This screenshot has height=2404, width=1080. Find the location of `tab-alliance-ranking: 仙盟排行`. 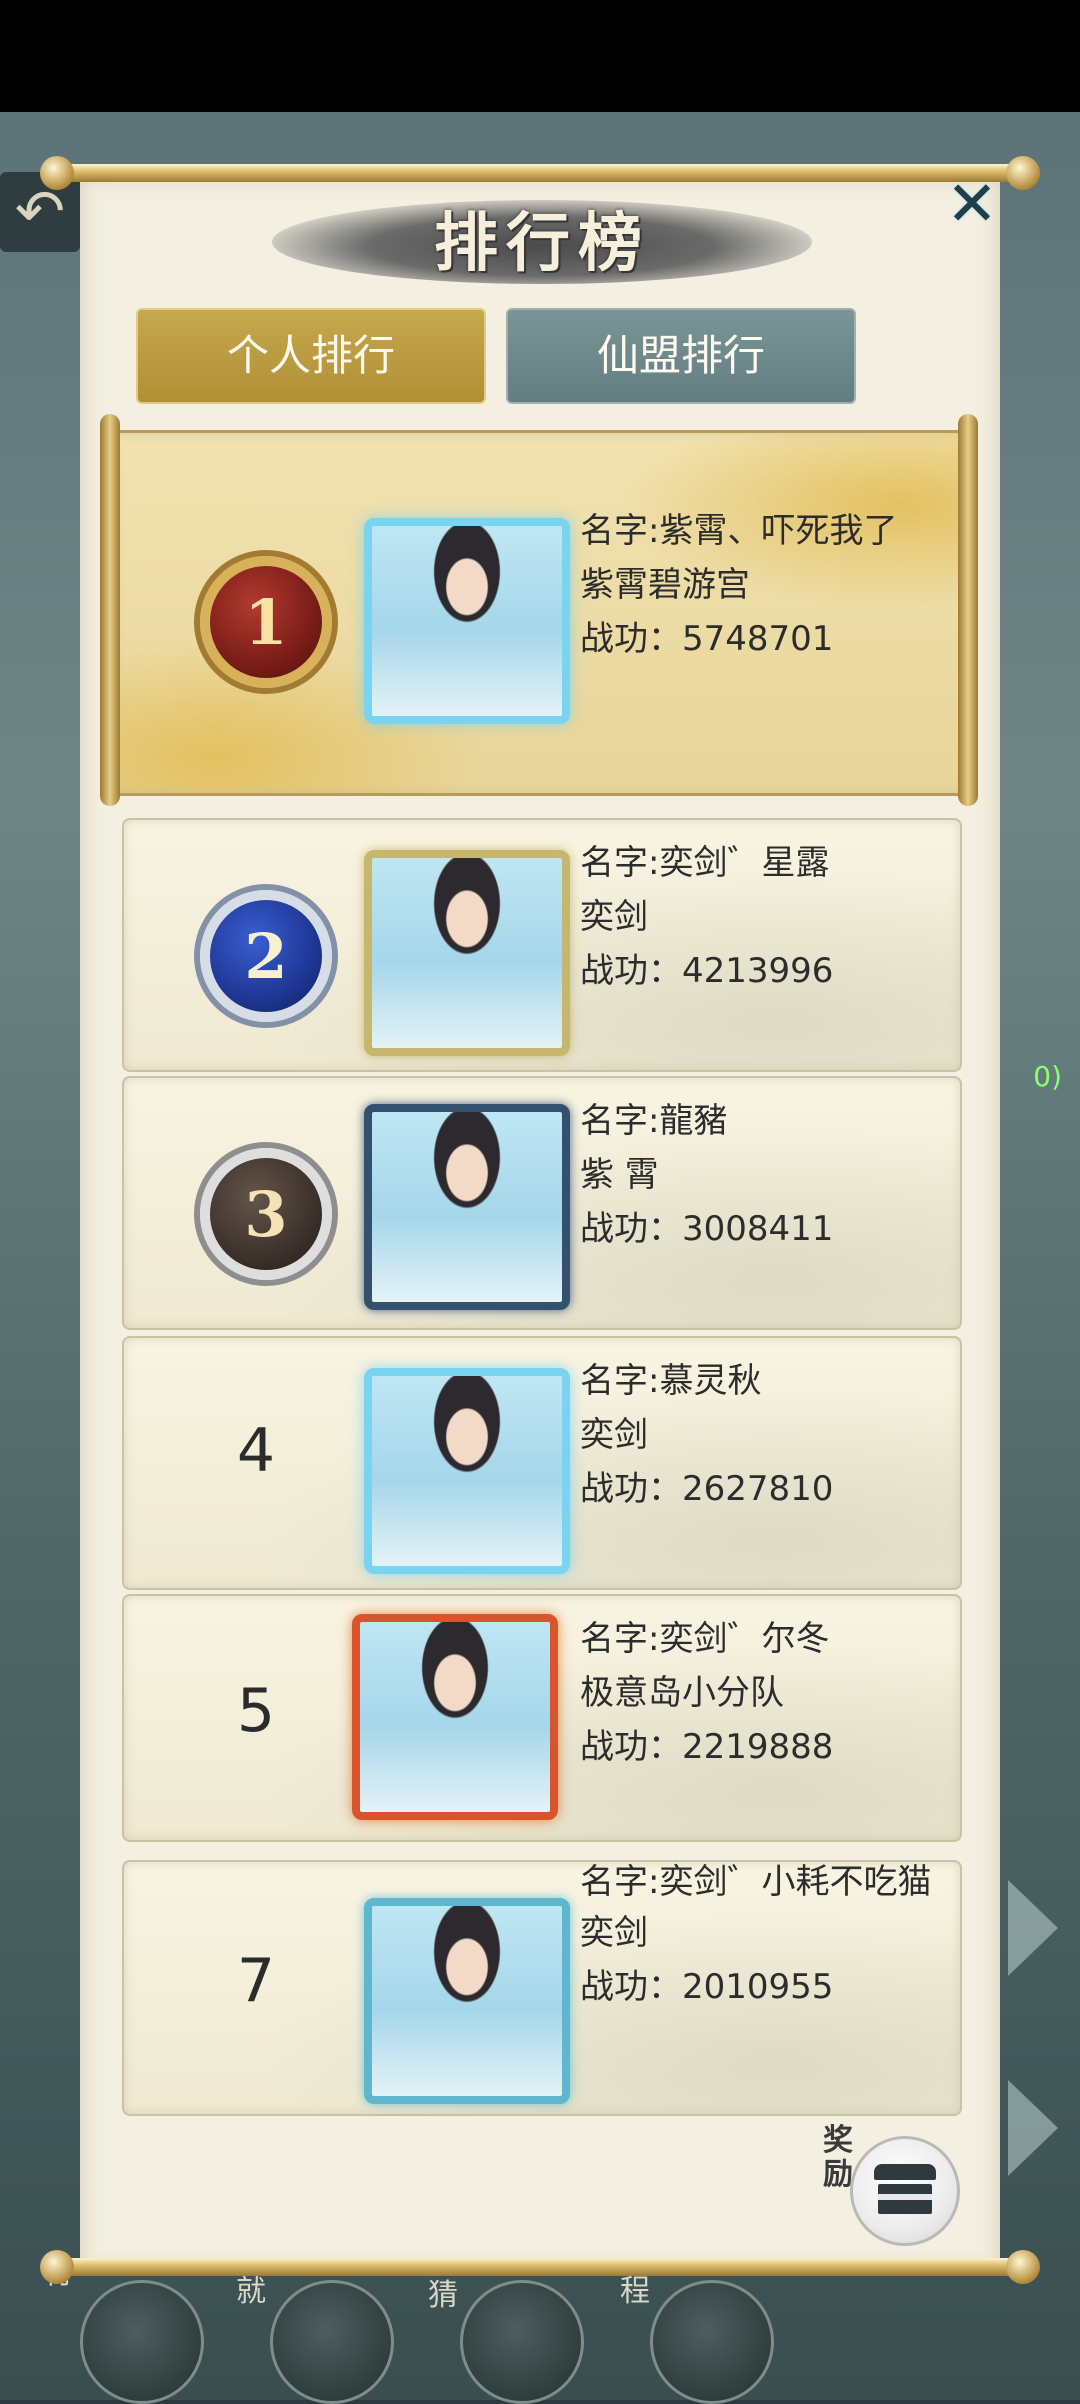

tab-alliance-ranking: 仙盟排行 is located at coordinates (681, 356).